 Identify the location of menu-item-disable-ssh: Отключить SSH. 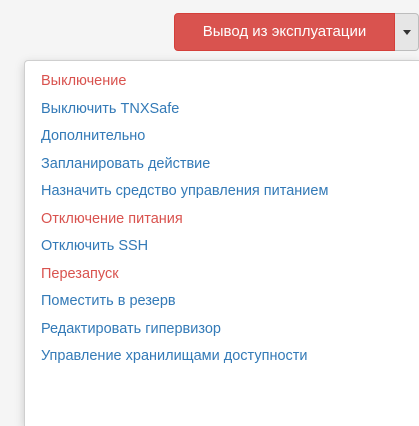
(222, 247).